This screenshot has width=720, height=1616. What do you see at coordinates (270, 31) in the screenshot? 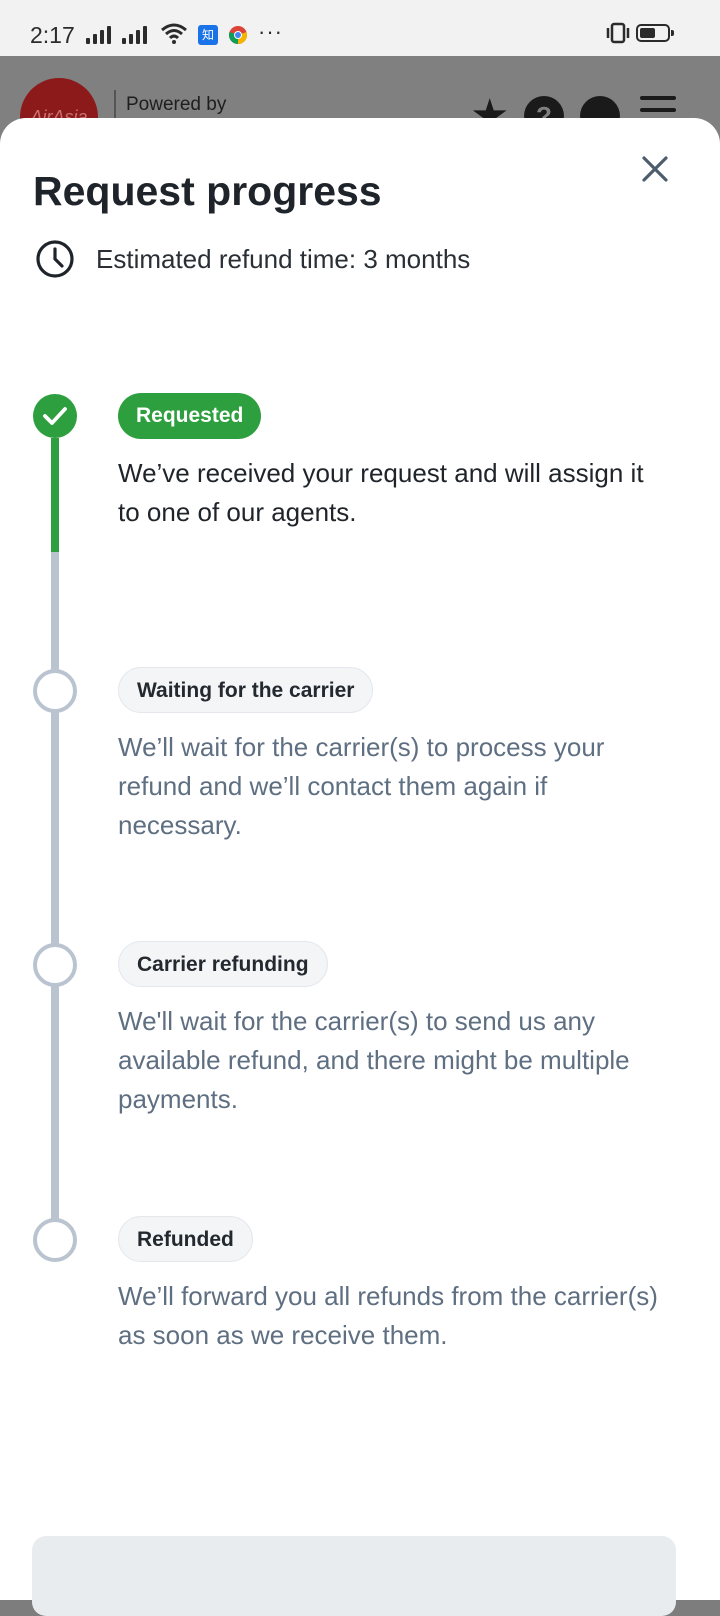
I see `more-notifications-icon: ···` at bounding box center [270, 31].